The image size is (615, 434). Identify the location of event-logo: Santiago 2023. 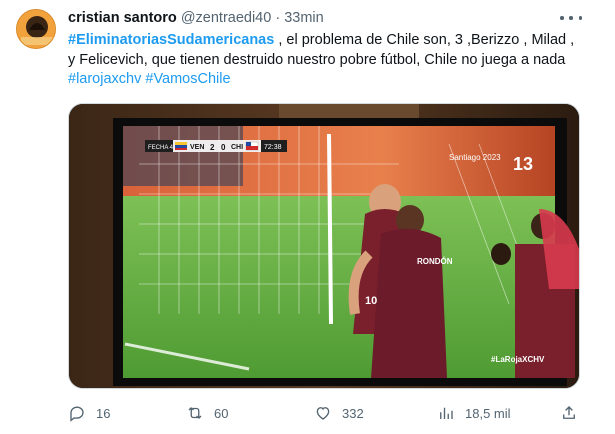
(475, 157).